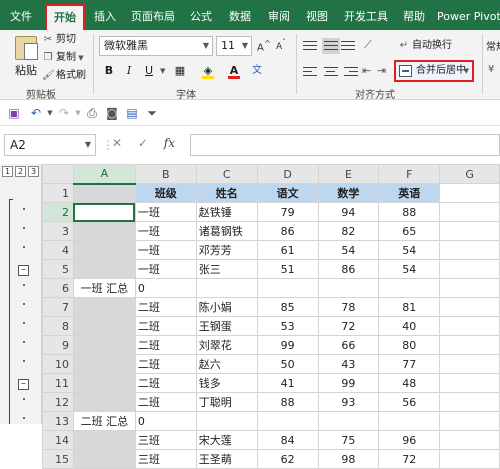 Image resolution: width=500 pixels, height=469 pixels. What do you see at coordinates (58, 174) in the screenshot?
I see `select-all-corner` at bounding box center [58, 174].